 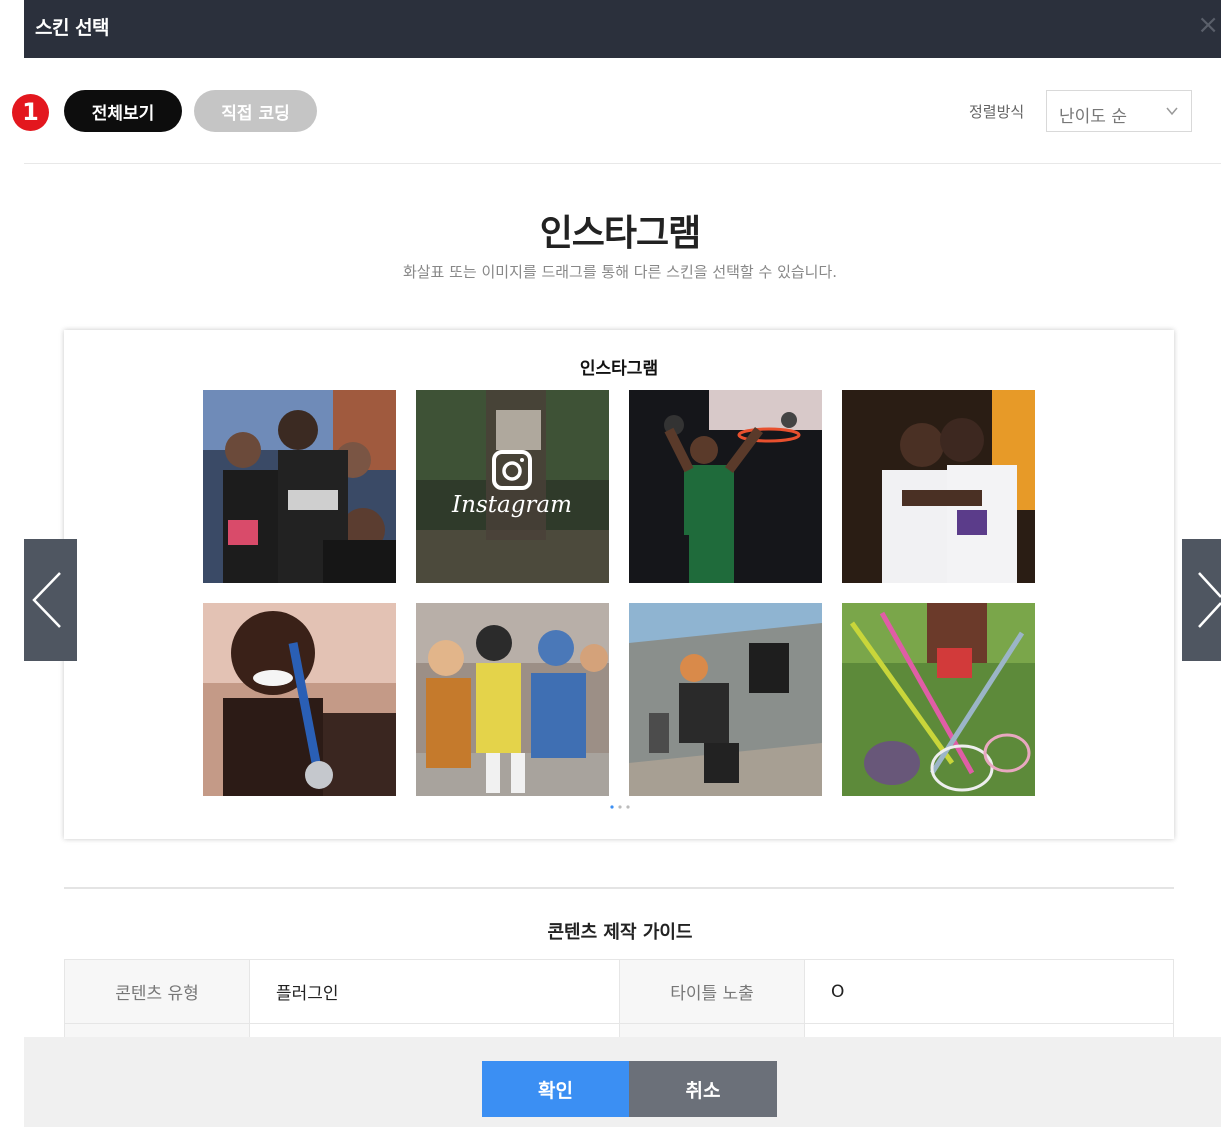 I want to click on confirm-button: 확인, so click(x=555, y=1089).